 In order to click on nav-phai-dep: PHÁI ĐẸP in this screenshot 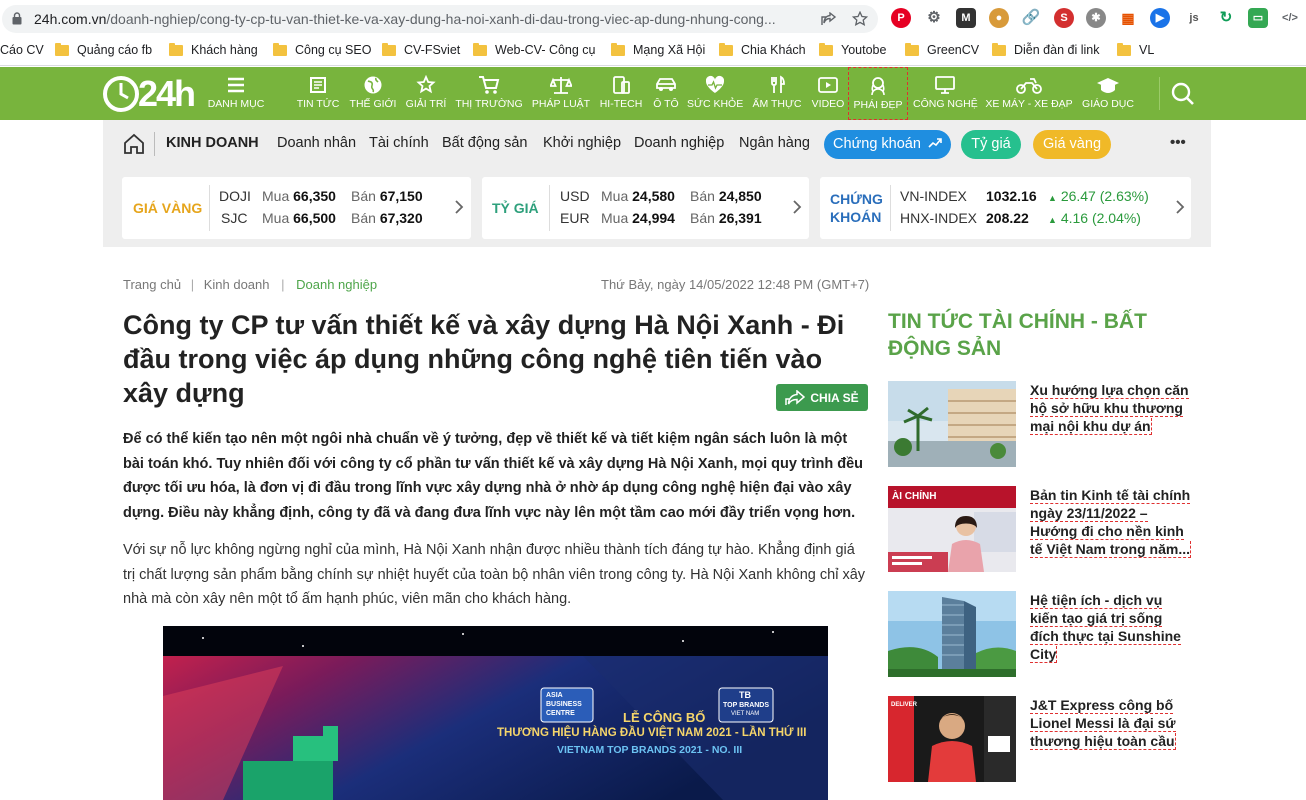, I will do `click(878, 93)`.